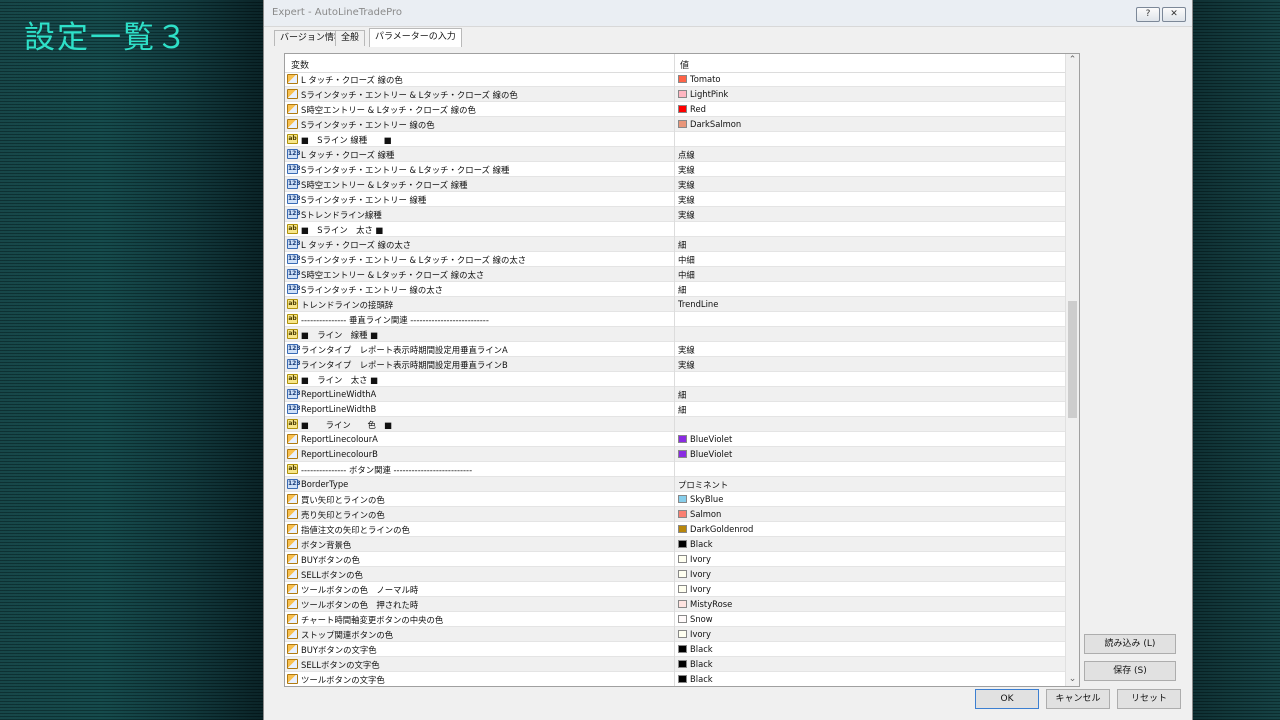 This screenshot has width=1280, height=720. What do you see at coordinates (1072, 60) in the screenshot?
I see `scroll-up-arrow-icon: ⌃` at bounding box center [1072, 60].